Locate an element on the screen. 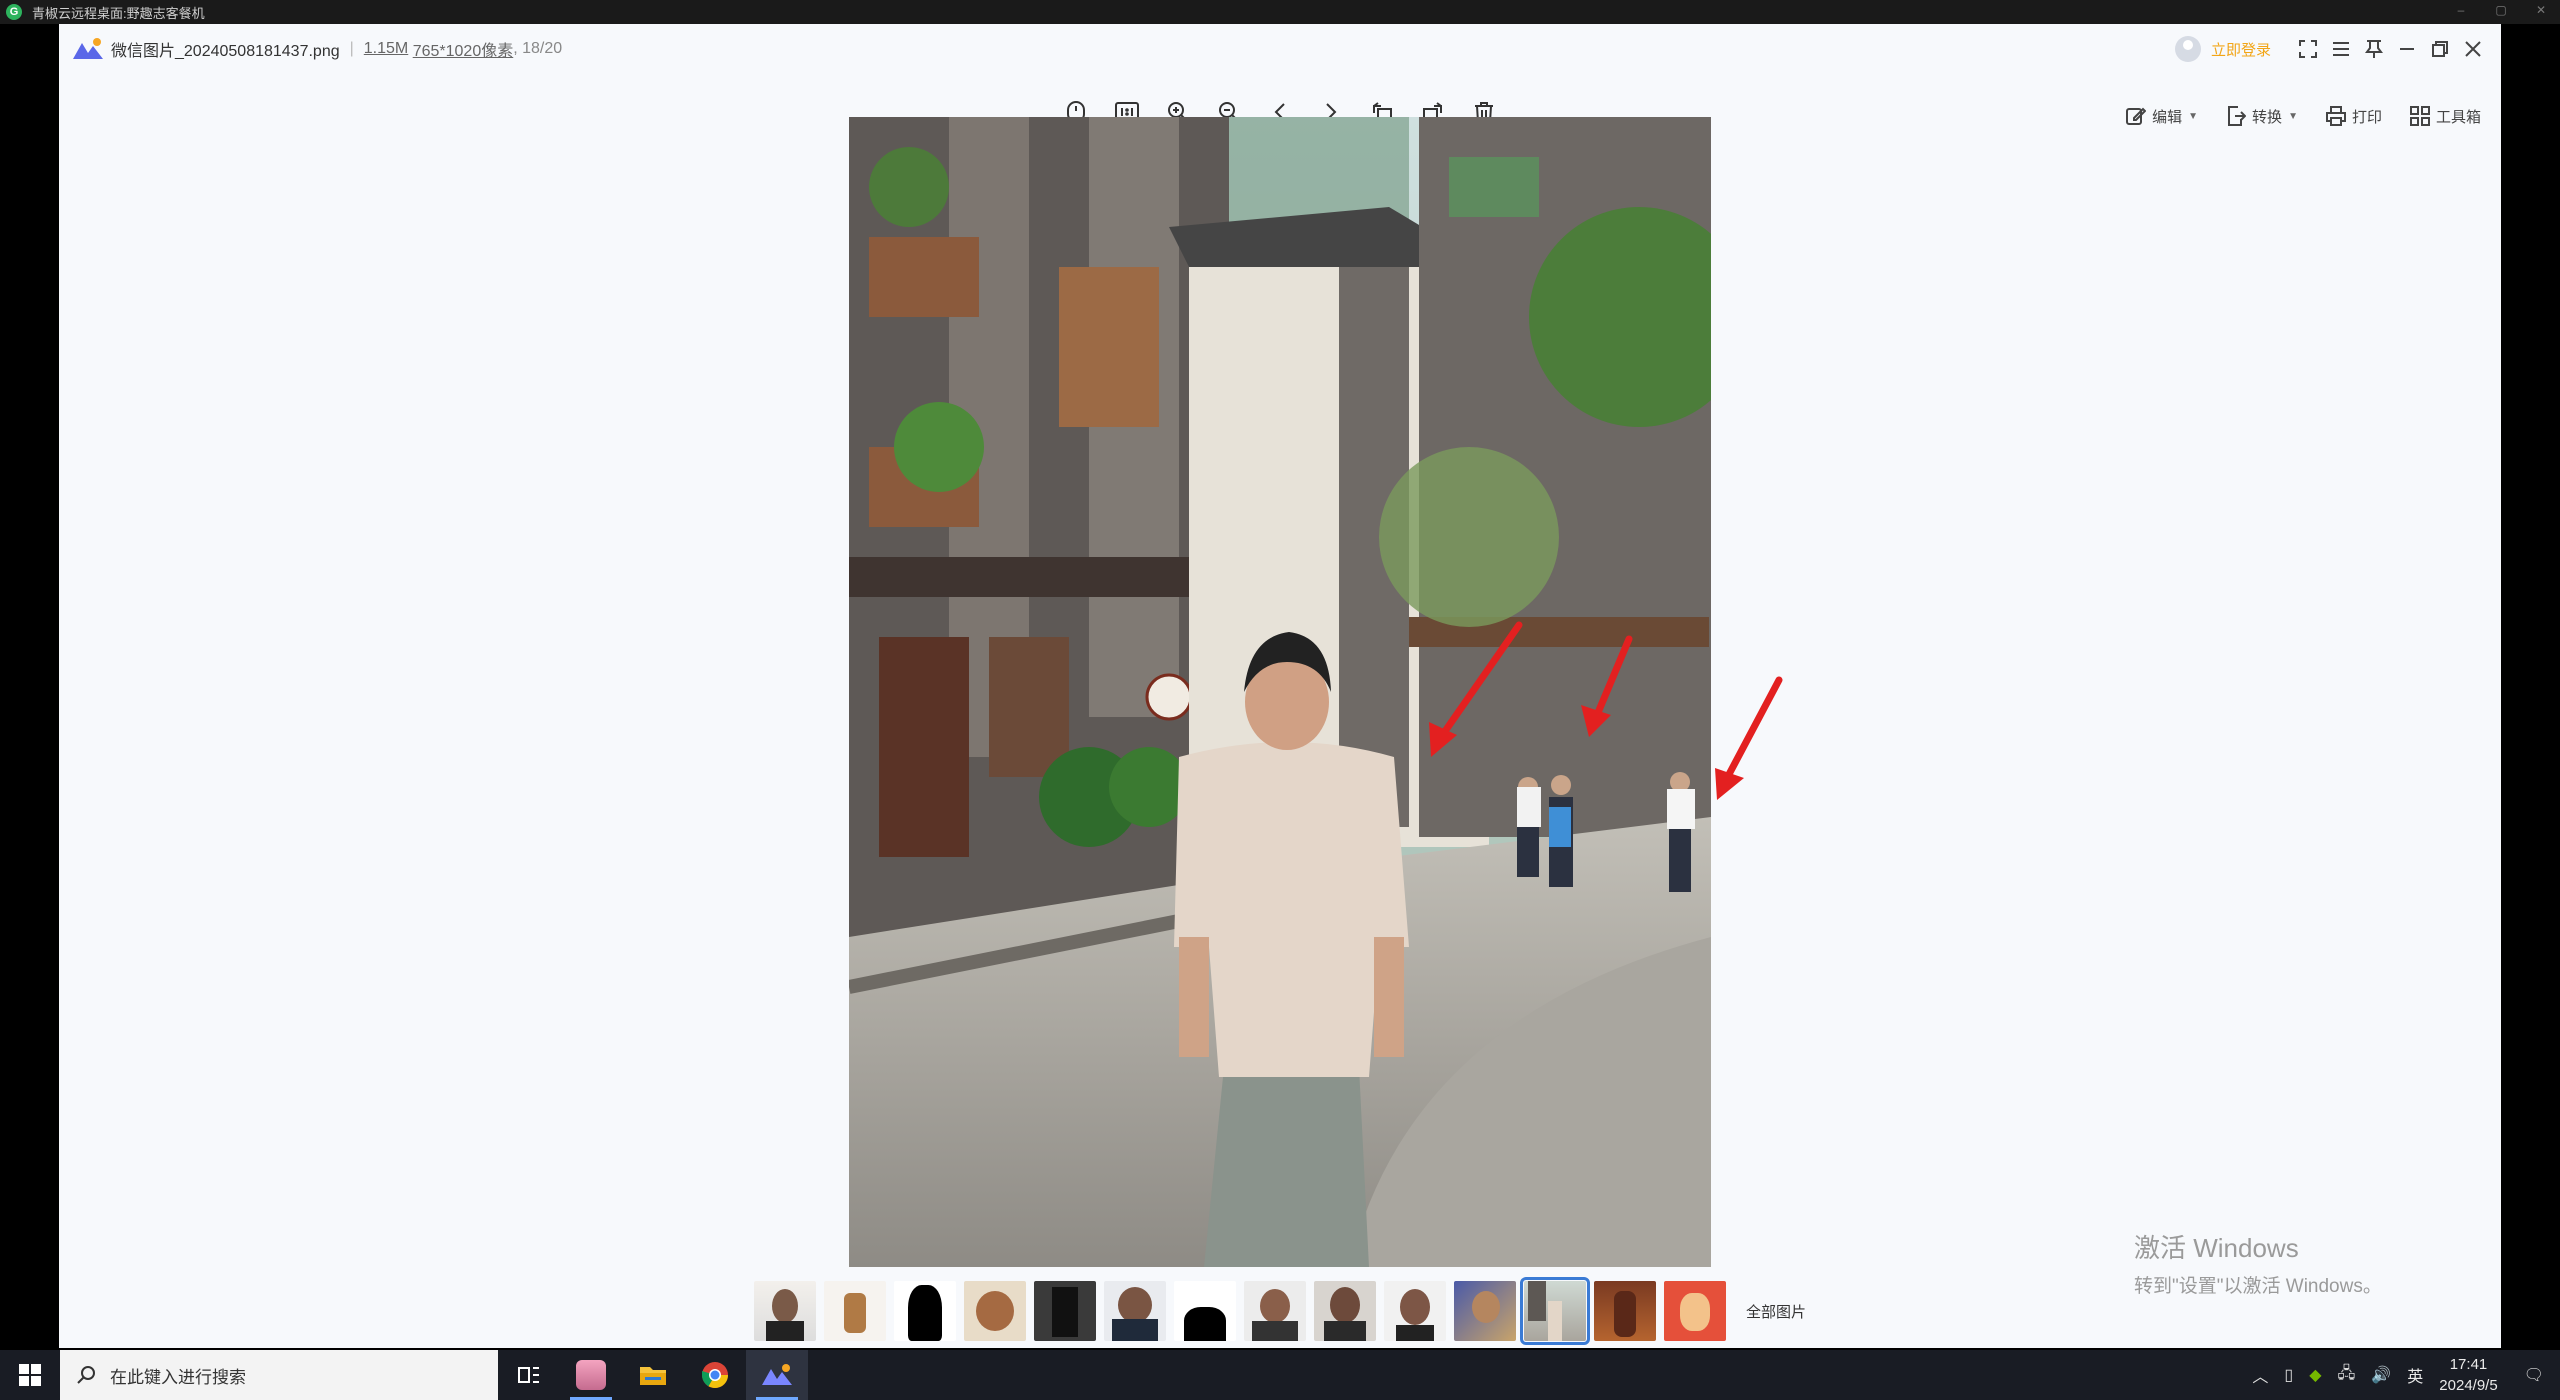 The image size is (2560, 1400). edit-label: 编辑 is located at coordinates (2167, 117).